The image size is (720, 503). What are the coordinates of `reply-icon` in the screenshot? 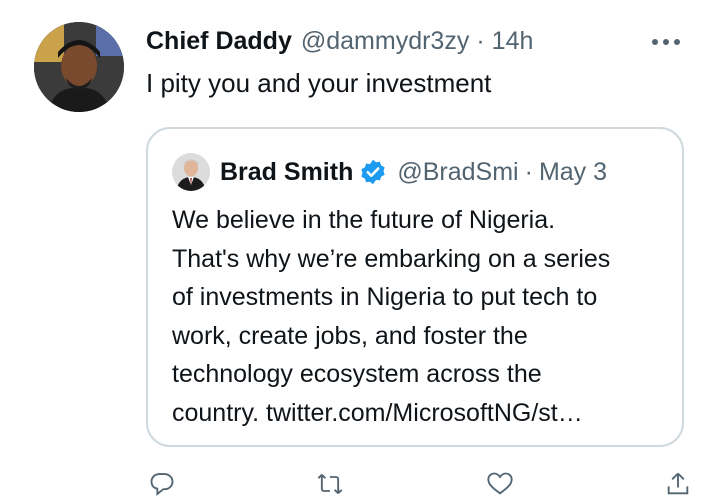 It's located at (161, 483).